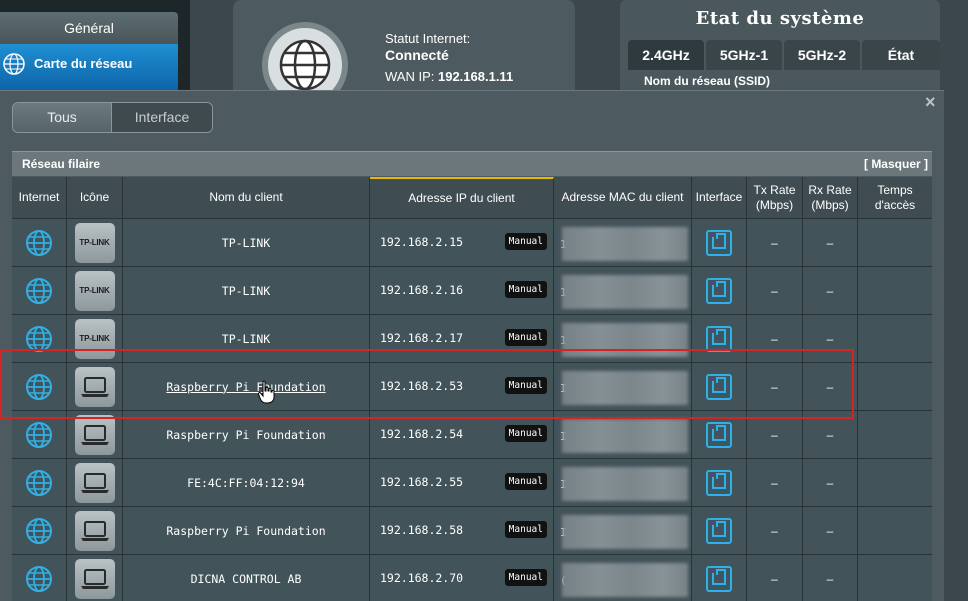  What do you see at coordinates (89, 28) in the screenshot?
I see `menu-general: Général` at bounding box center [89, 28].